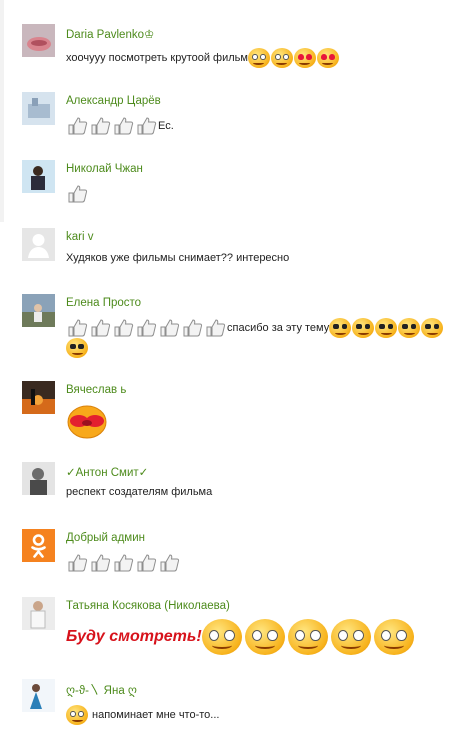  Describe the element at coordinates (259, 126) in the screenshot. I see `comment-text: Ес.` at that location.